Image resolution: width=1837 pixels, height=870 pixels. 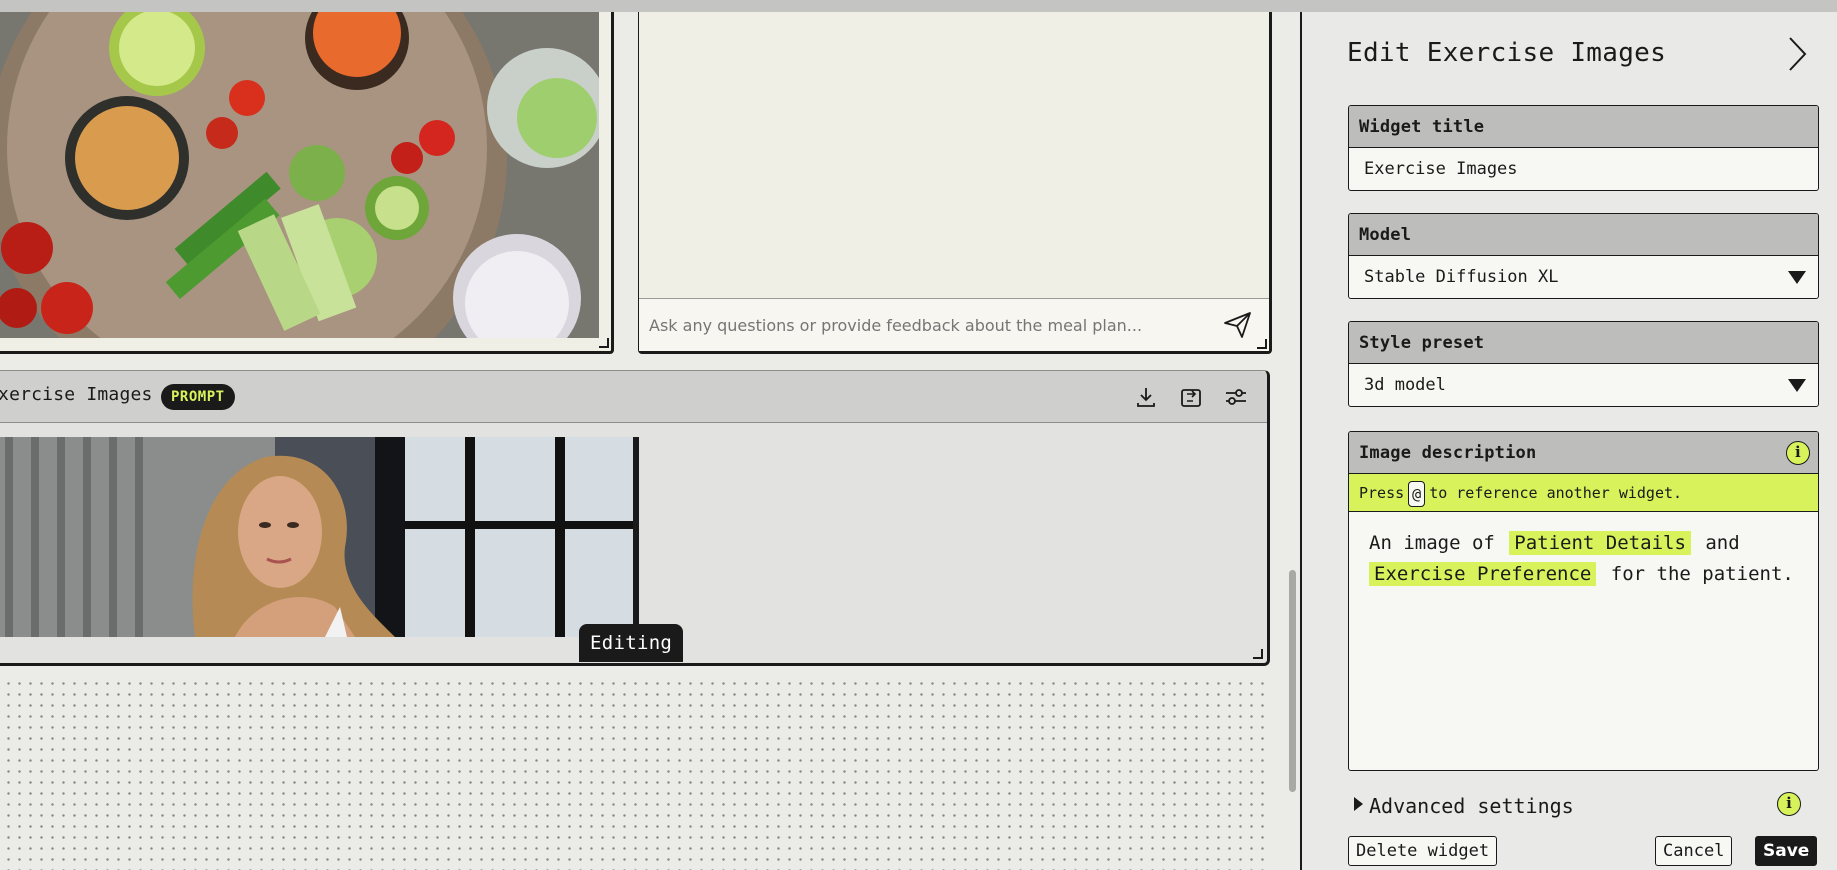 What do you see at coordinates (1583, 127) in the screenshot?
I see `field-label: Widget title` at bounding box center [1583, 127].